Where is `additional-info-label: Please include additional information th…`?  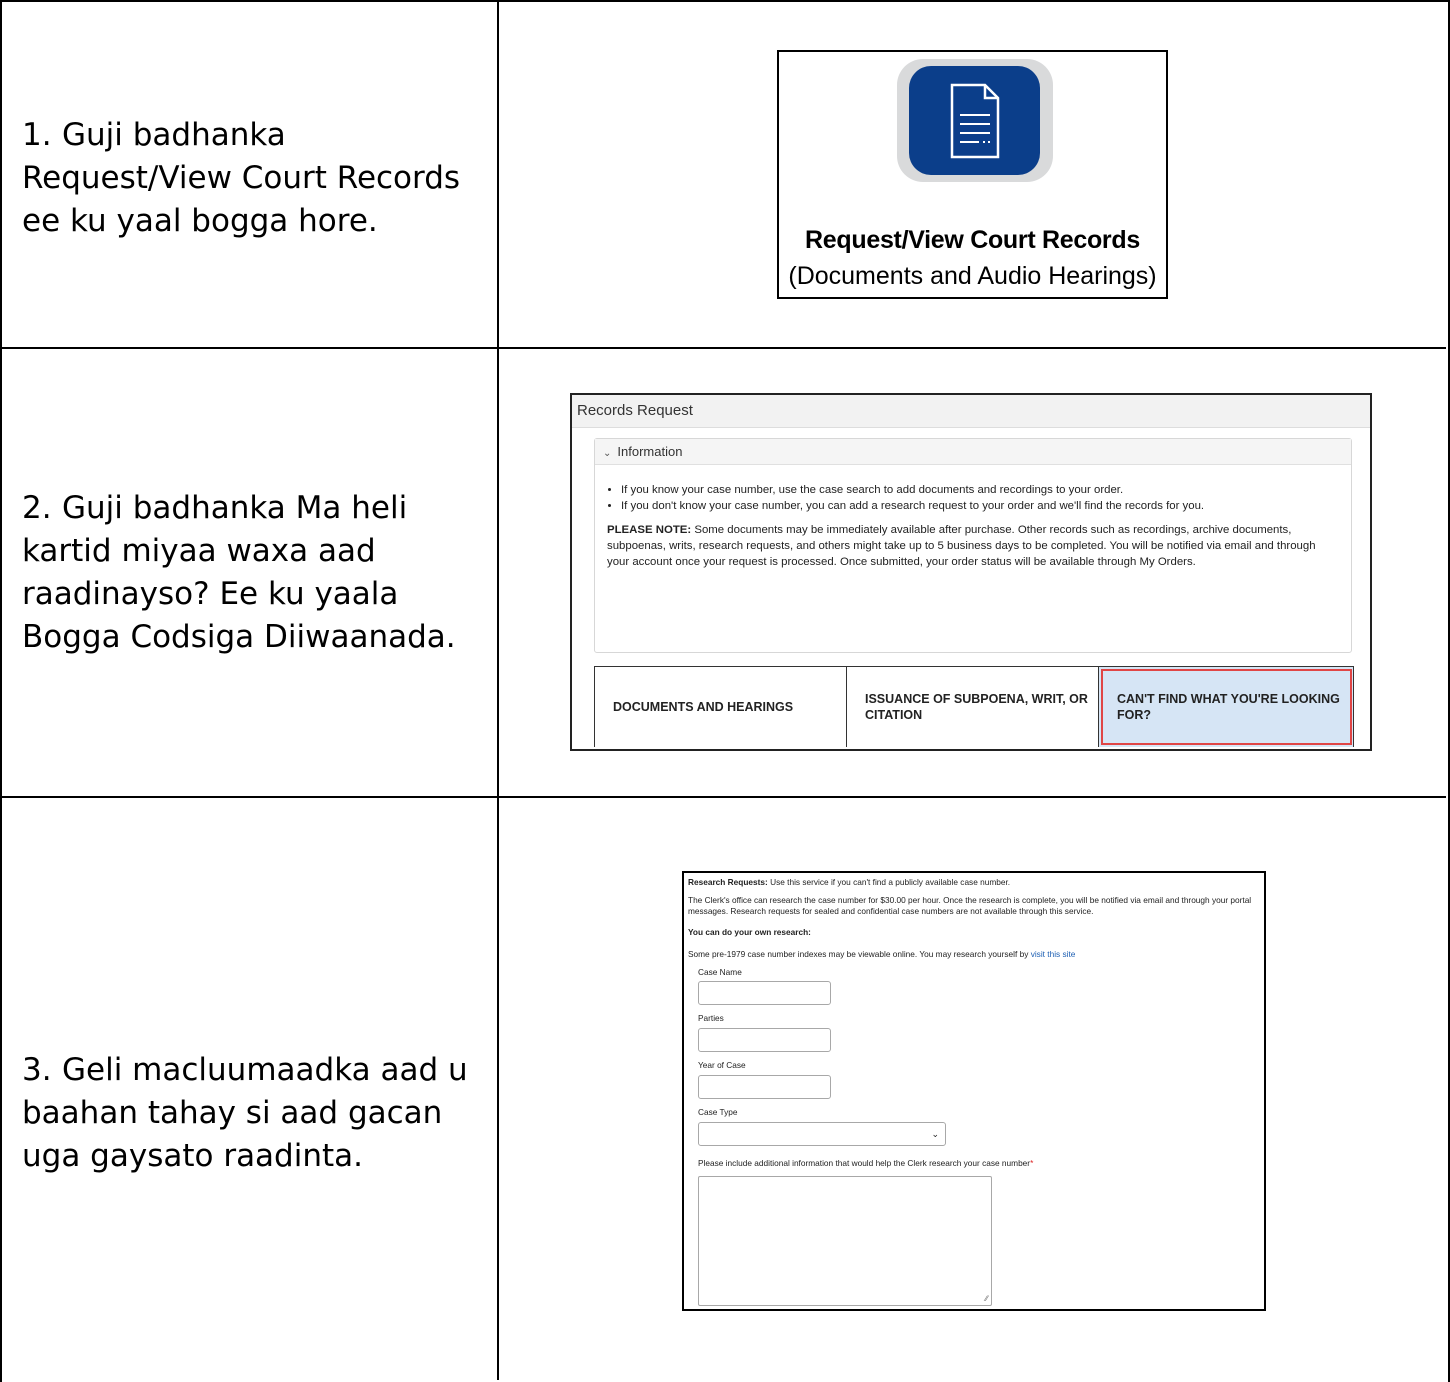
additional-info-label: Please include additional information th… is located at coordinates (866, 1163).